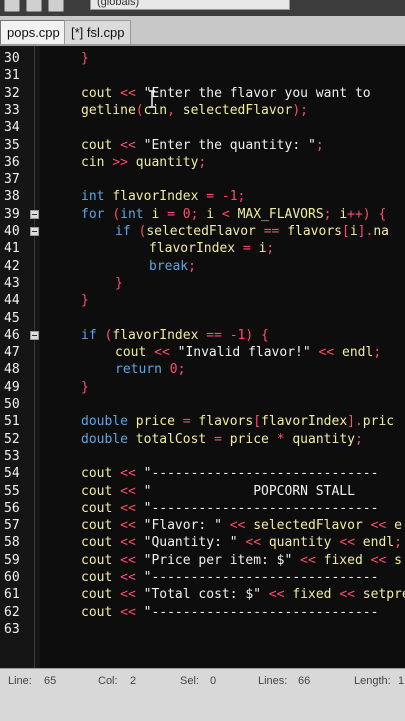 The width and height of the screenshot is (405, 721). What do you see at coordinates (202, 110) in the screenshot?
I see `code-line: 33 getline(cin, selectedFlavor);` at bounding box center [202, 110].